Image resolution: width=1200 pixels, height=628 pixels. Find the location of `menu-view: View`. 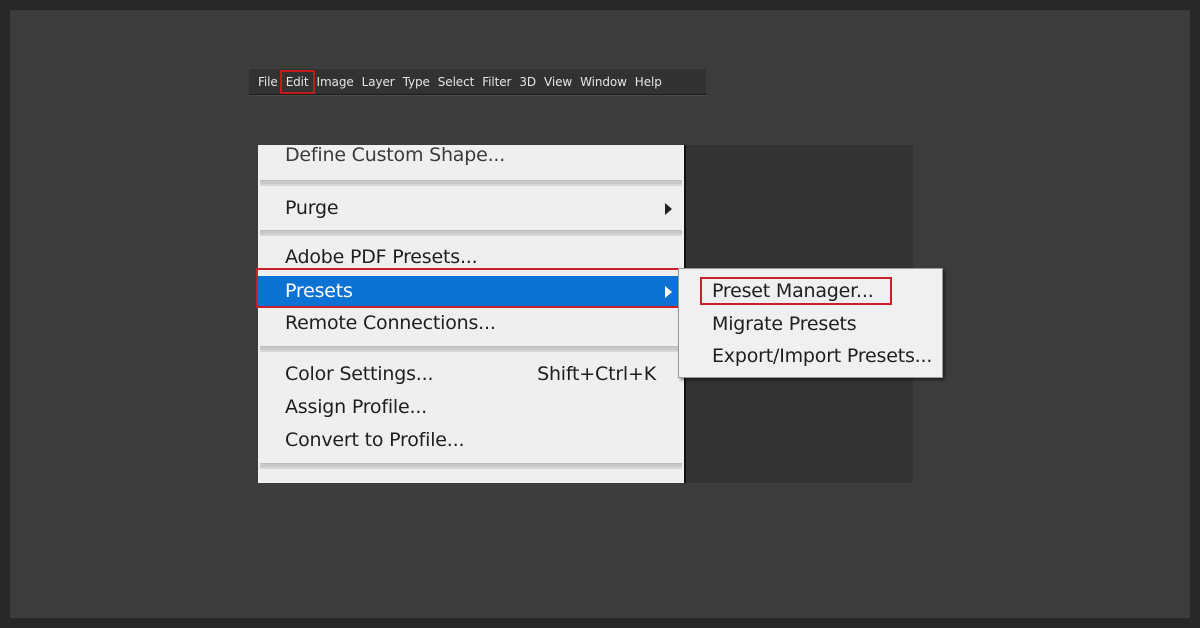

menu-view: View is located at coordinates (558, 82).